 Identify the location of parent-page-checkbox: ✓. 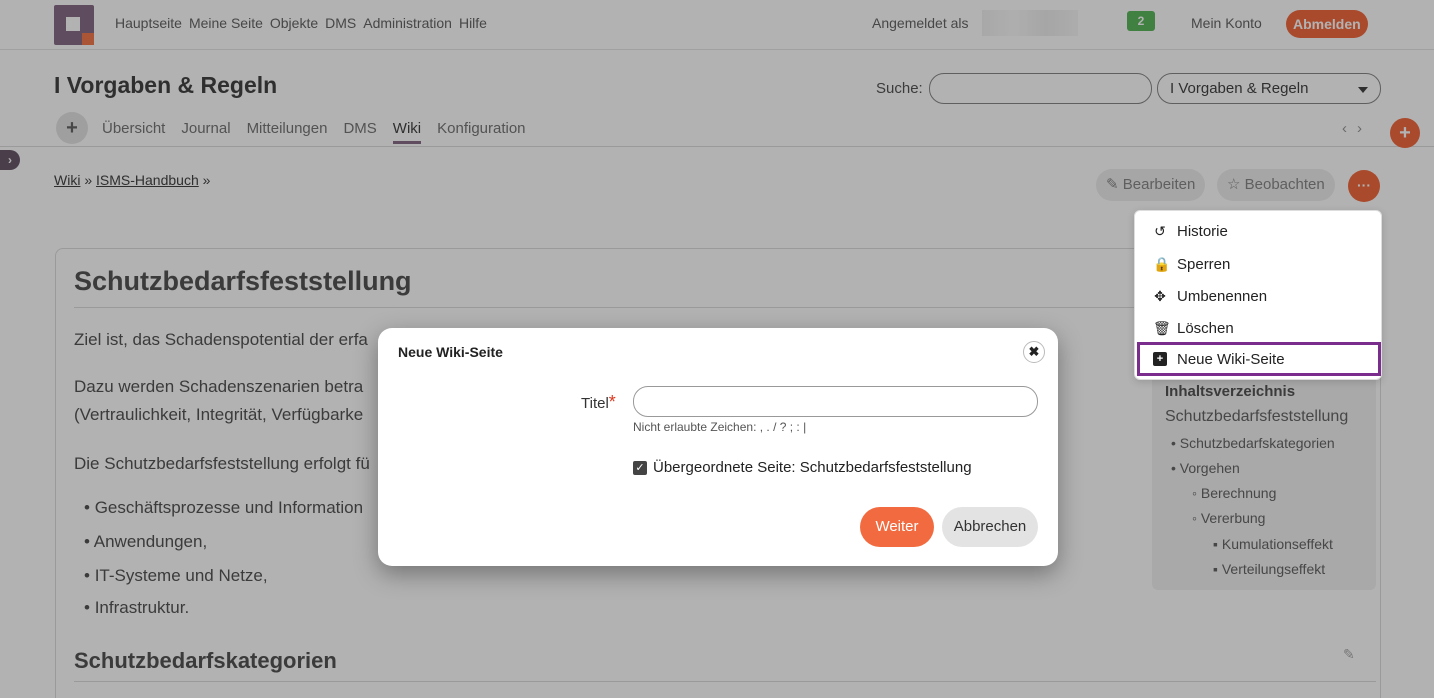
(640, 467).